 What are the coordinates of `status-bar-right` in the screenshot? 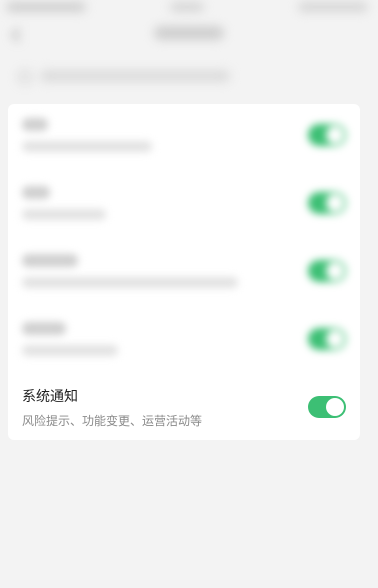 It's located at (333, 7).